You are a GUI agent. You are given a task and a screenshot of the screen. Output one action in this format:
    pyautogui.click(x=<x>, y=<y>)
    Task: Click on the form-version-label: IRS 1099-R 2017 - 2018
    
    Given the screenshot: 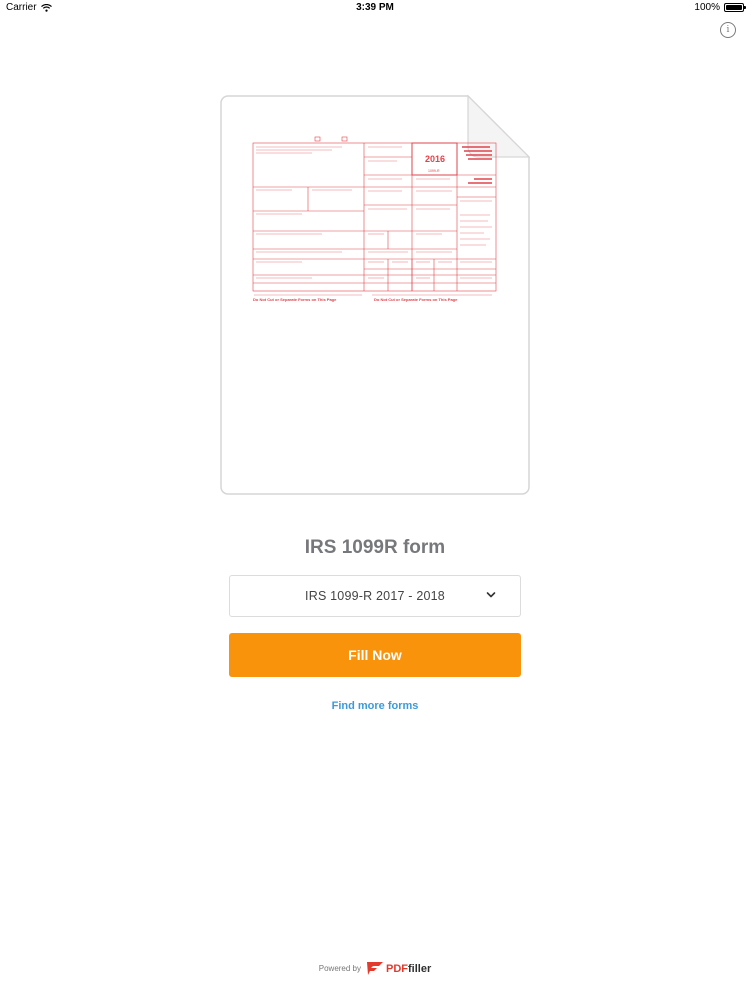 What is the action you would take?
    pyautogui.click(x=375, y=596)
    